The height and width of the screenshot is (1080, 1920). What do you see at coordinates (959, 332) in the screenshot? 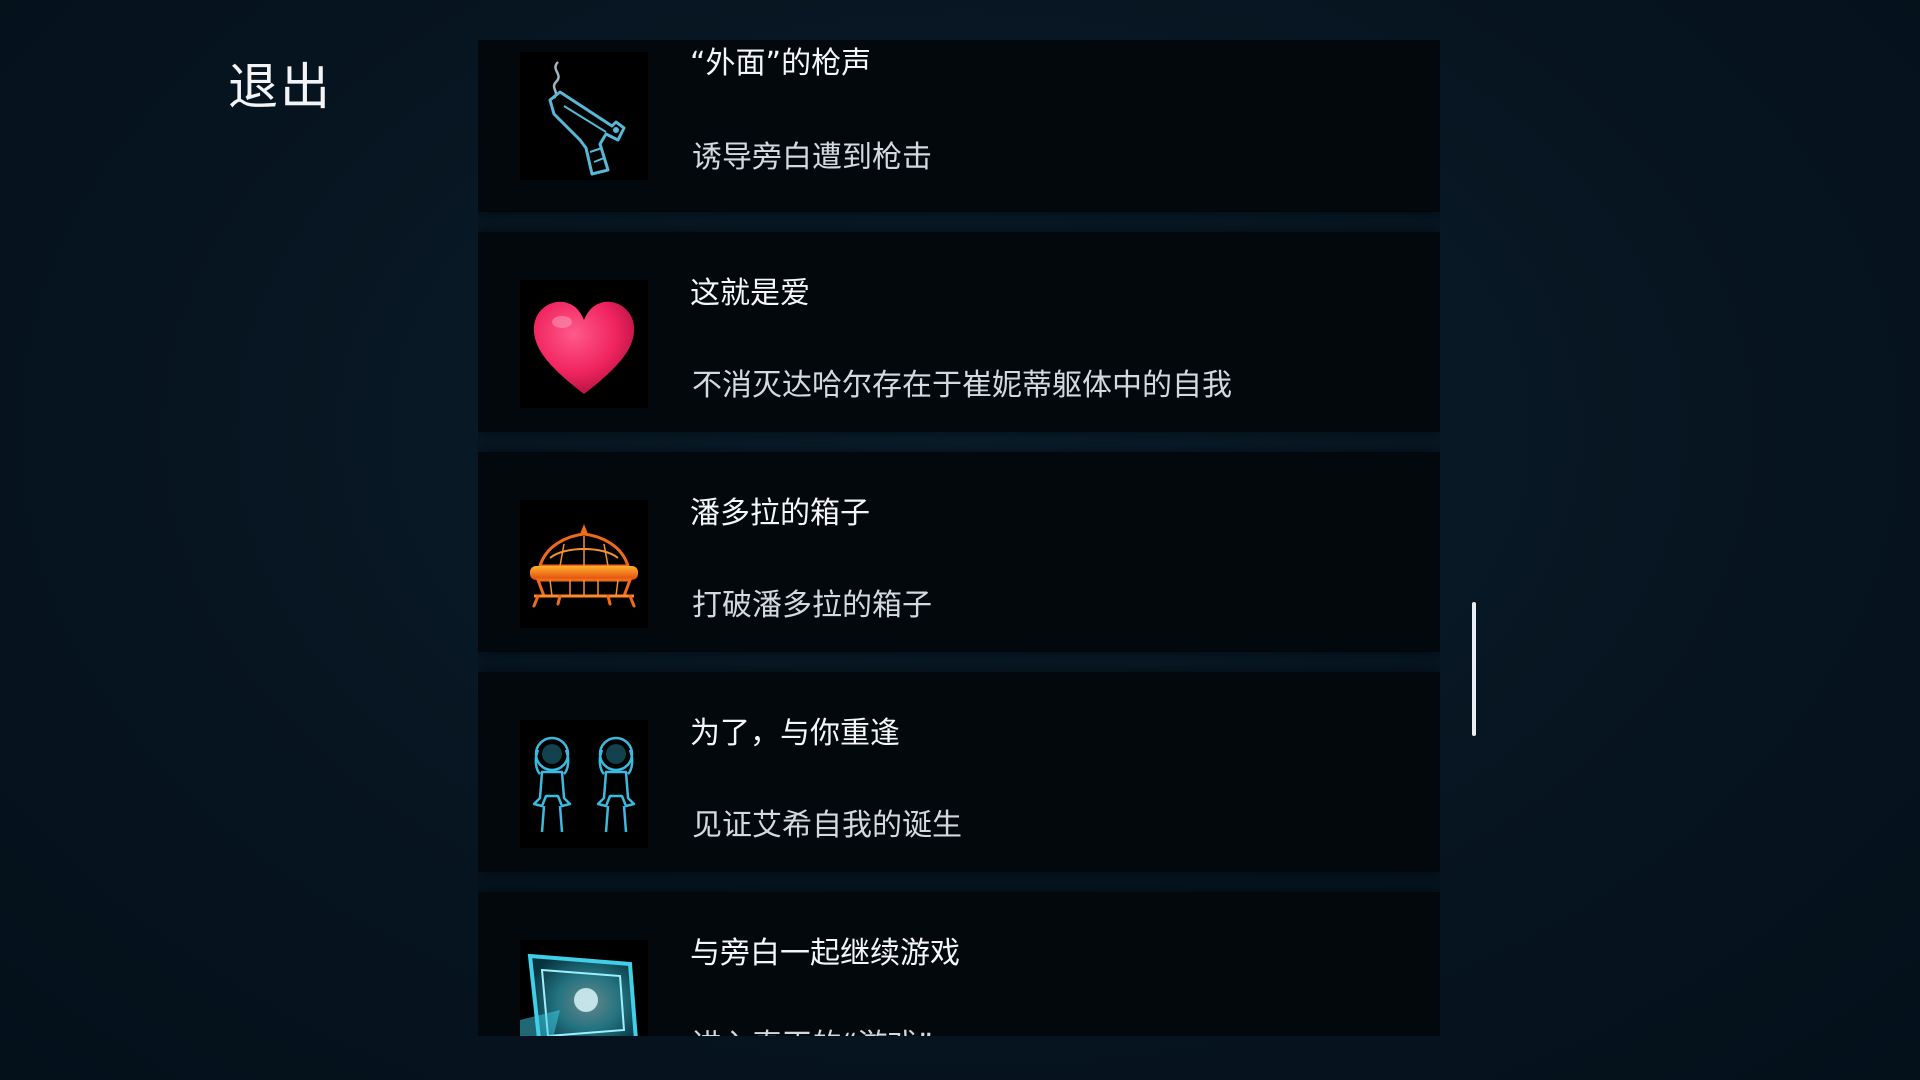
I see `achievement-card: 这就是爱 不消灭达哈尔存在于崔妮蒂躯体中的自我` at bounding box center [959, 332].